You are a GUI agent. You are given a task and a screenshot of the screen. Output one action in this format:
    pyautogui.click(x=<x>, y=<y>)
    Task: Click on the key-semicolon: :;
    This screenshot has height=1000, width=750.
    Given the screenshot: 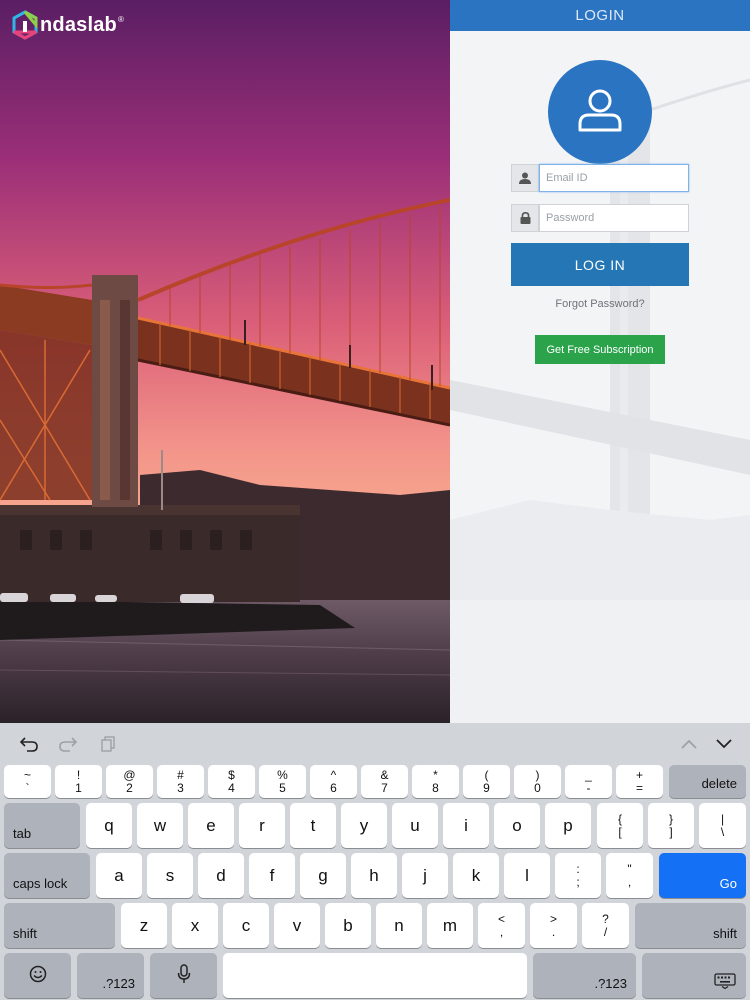 What is the action you would take?
    pyautogui.click(x=578, y=875)
    